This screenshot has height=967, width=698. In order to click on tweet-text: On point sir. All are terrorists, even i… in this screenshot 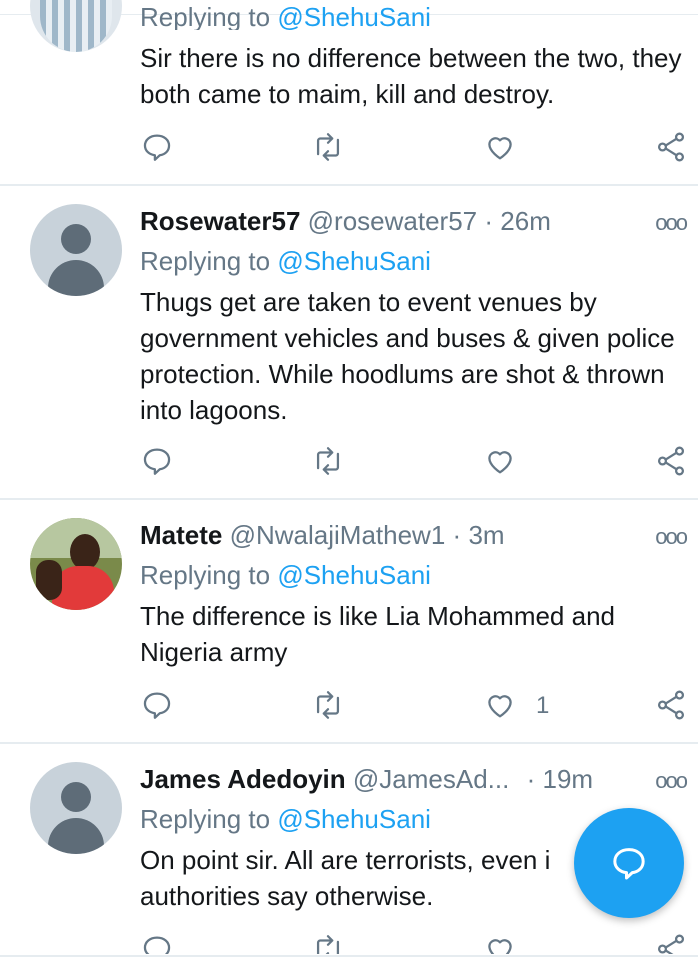, I will do `click(345, 878)`.